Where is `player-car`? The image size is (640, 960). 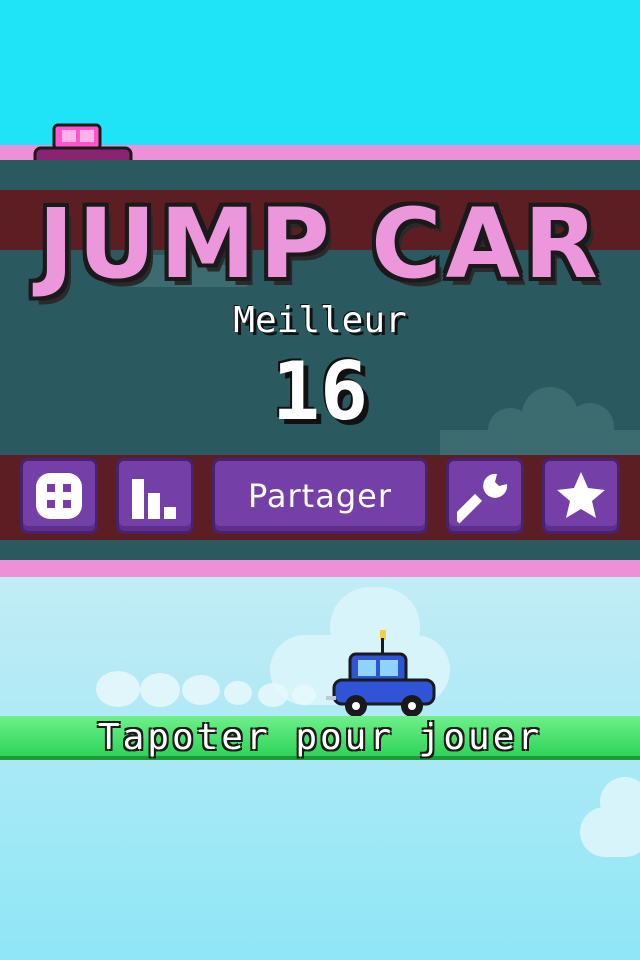 player-car is located at coordinates (381, 673).